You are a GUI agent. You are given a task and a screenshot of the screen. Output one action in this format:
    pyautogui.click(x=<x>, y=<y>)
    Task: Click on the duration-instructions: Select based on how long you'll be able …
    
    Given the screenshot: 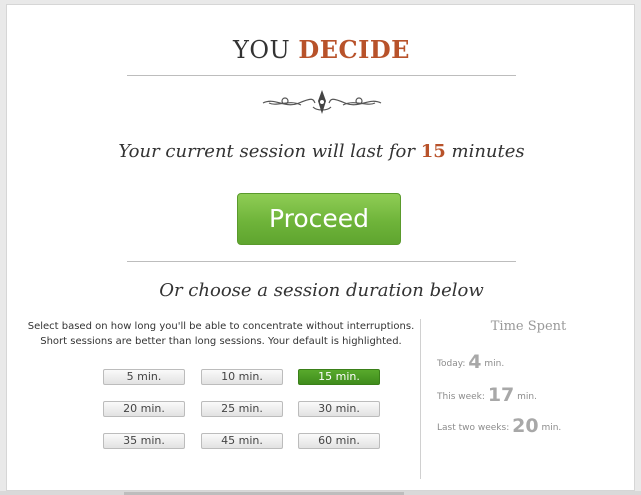 What is the action you would take?
    pyautogui.click(x=221, y=334)
    